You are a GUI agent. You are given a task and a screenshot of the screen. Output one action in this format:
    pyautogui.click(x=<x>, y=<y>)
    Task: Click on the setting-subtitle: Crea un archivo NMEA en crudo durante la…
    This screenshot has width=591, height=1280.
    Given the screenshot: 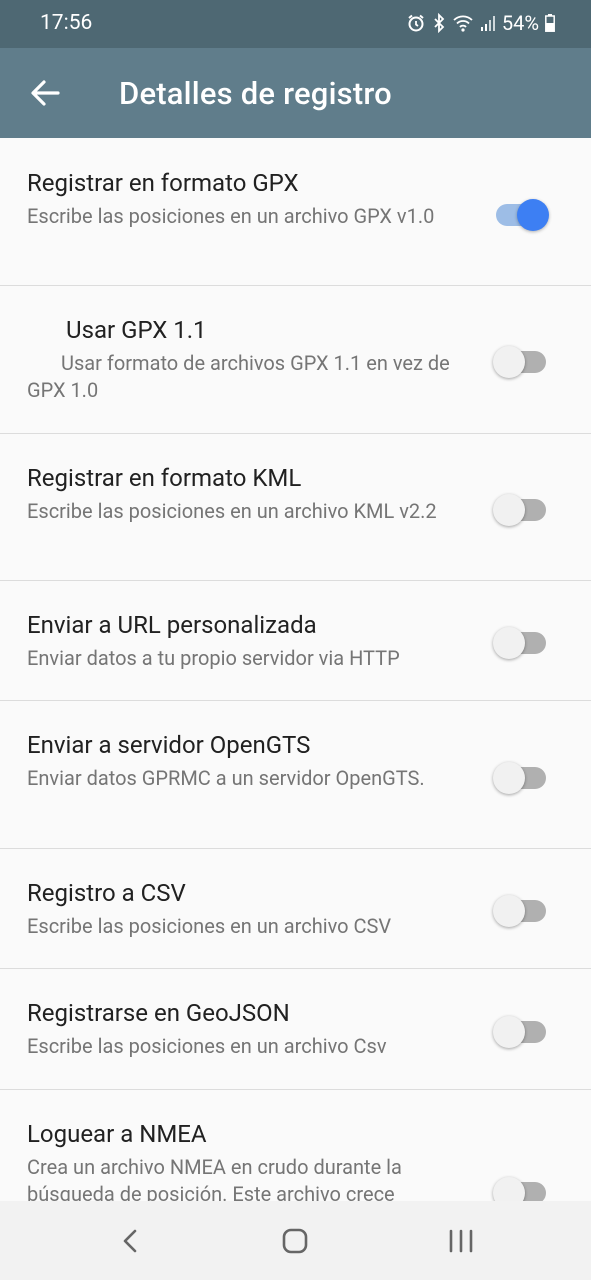 What is the action you would take?
    pyautogui.click(x=214, y=1178)
    